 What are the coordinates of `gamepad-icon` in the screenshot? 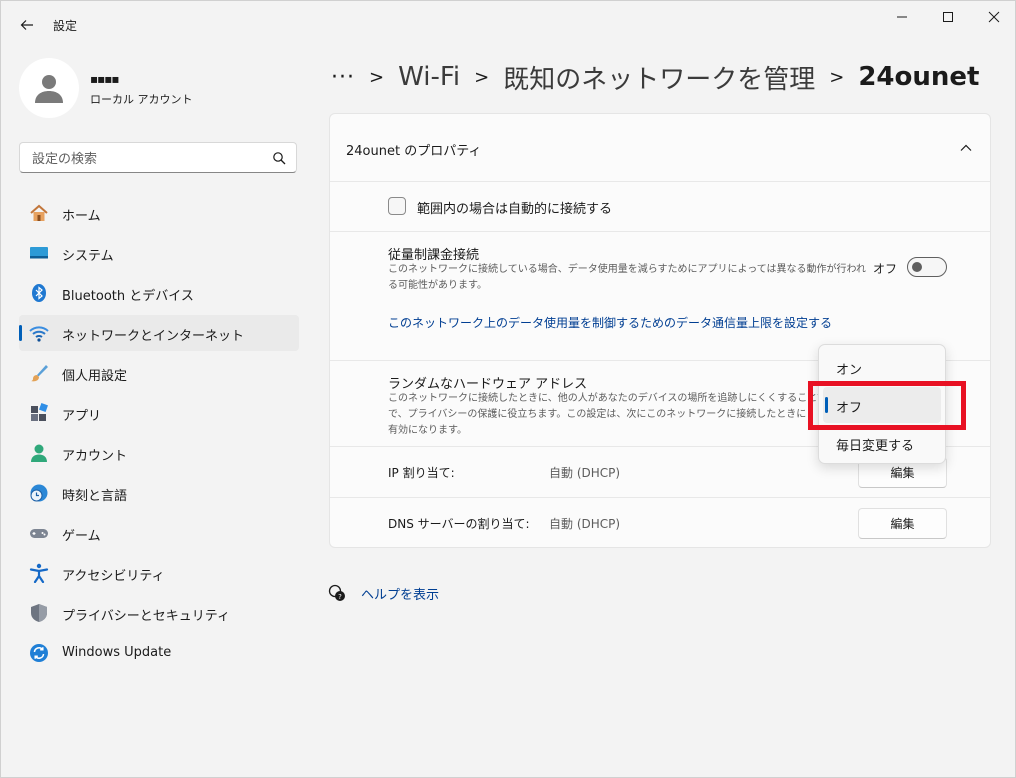 It's located at (39, 533).